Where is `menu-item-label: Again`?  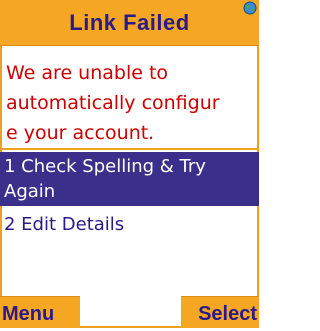
menu-item-label: Again is located at coordinates (30, 191).